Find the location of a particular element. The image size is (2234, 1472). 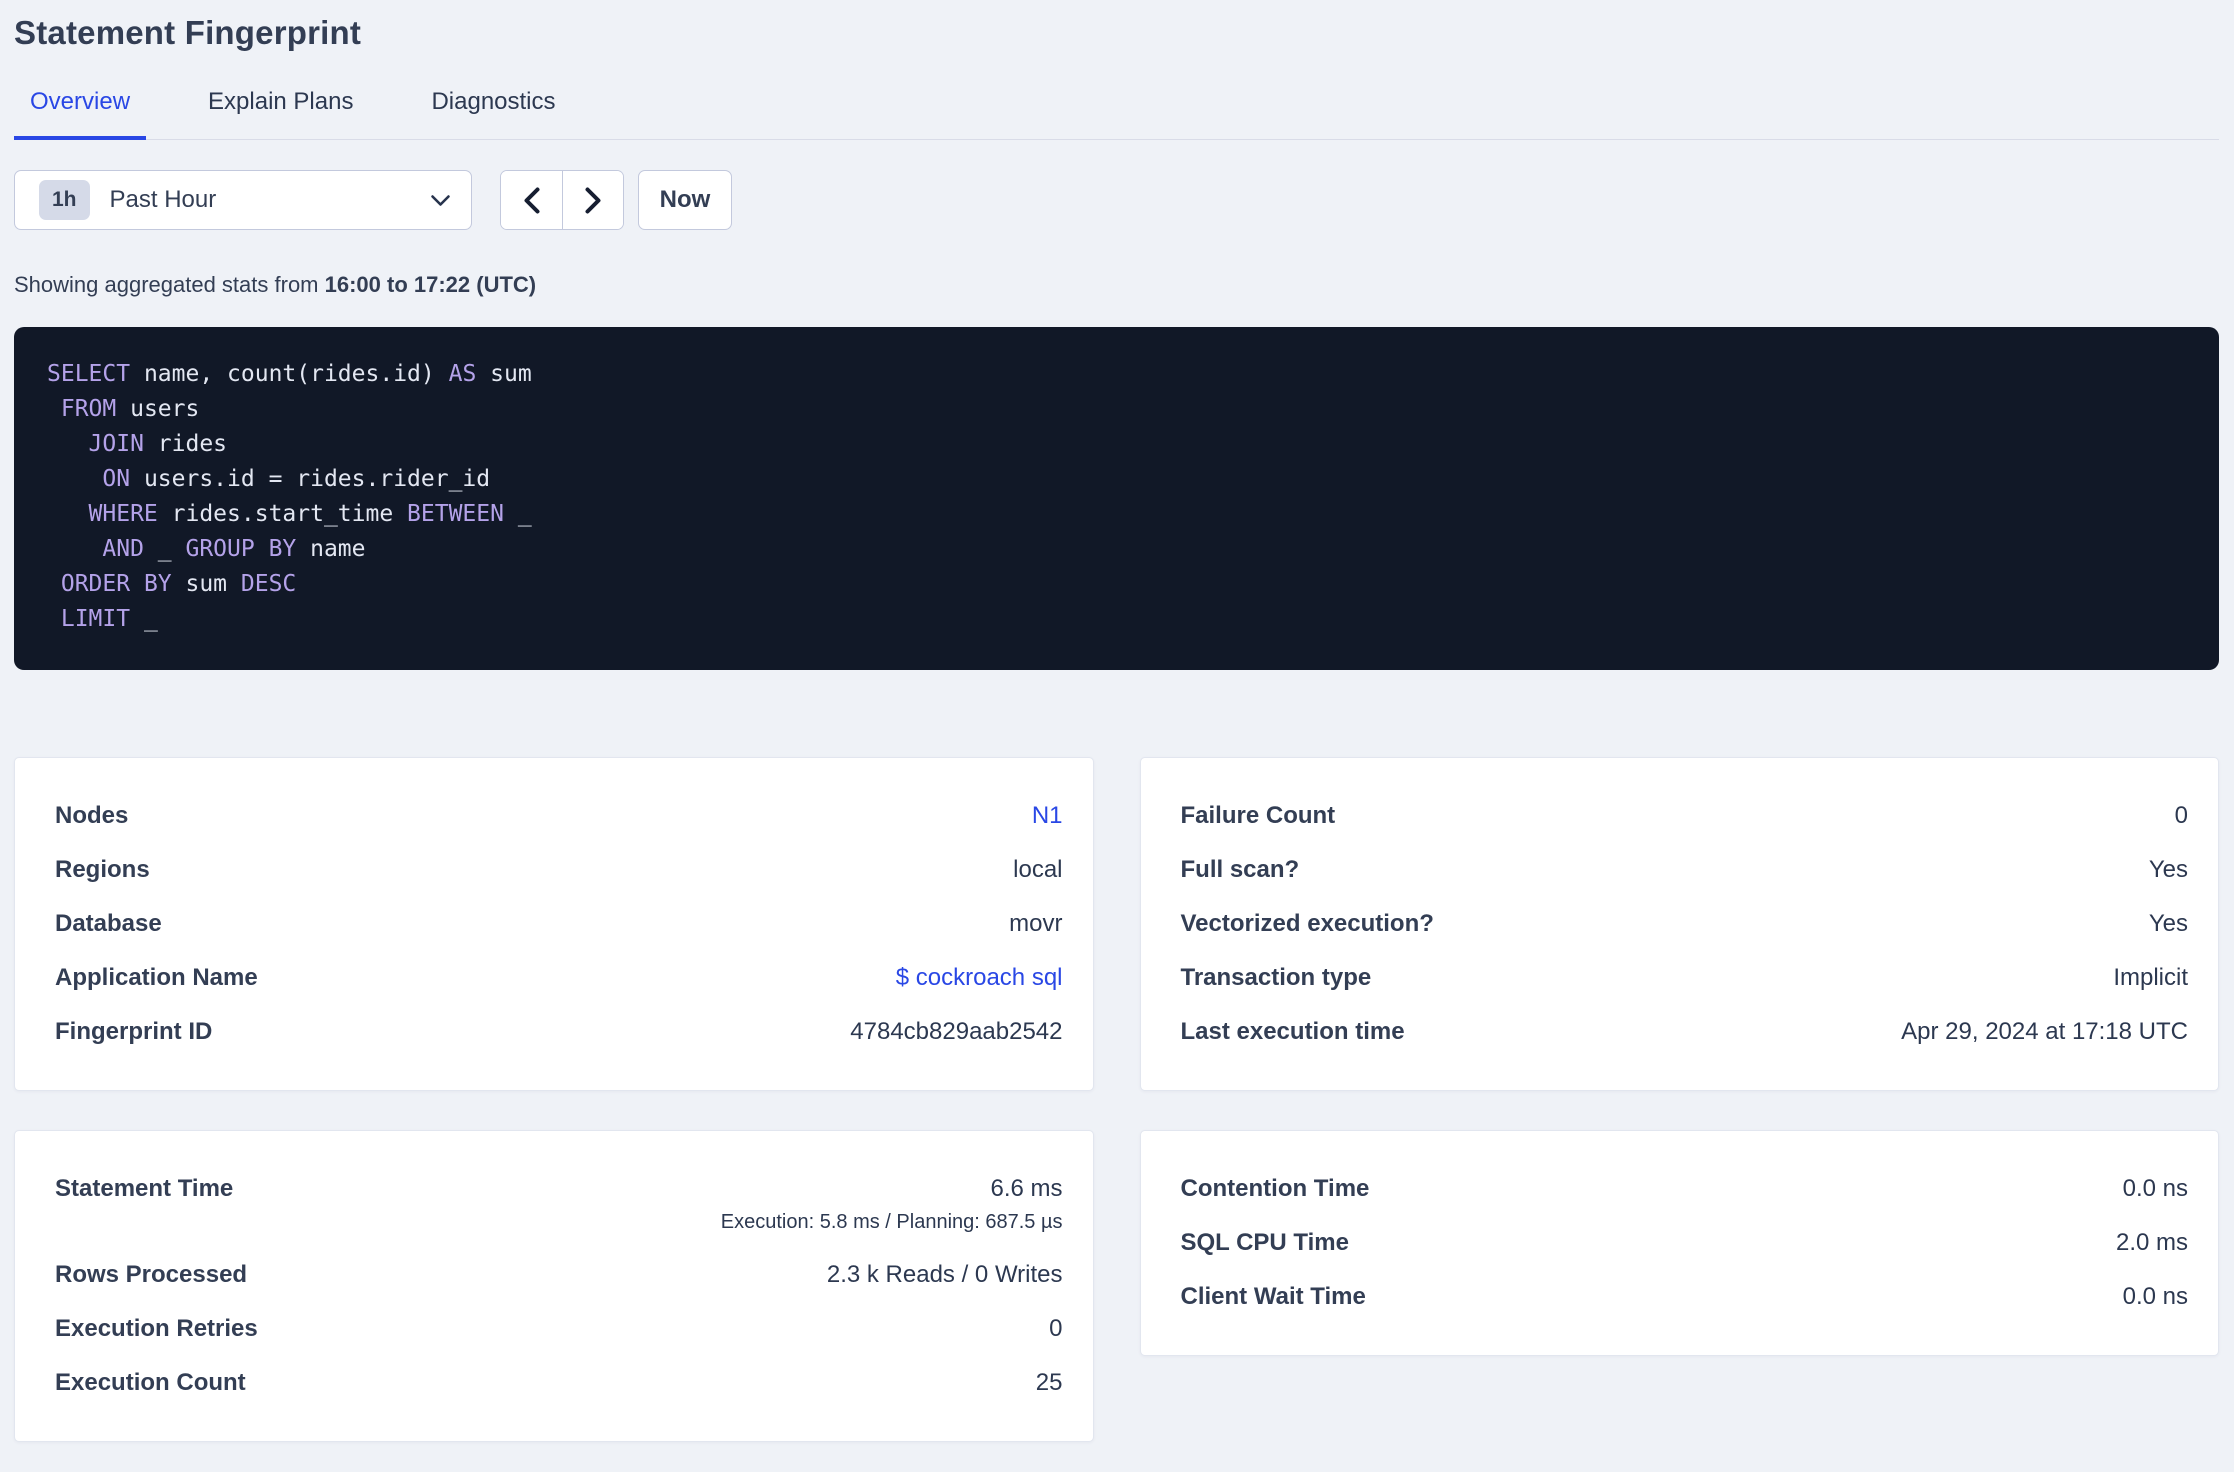

rows-processed-row: Rows Processed 2.3 k Reads / 0 Writes is located at coordinates (559, 1275).